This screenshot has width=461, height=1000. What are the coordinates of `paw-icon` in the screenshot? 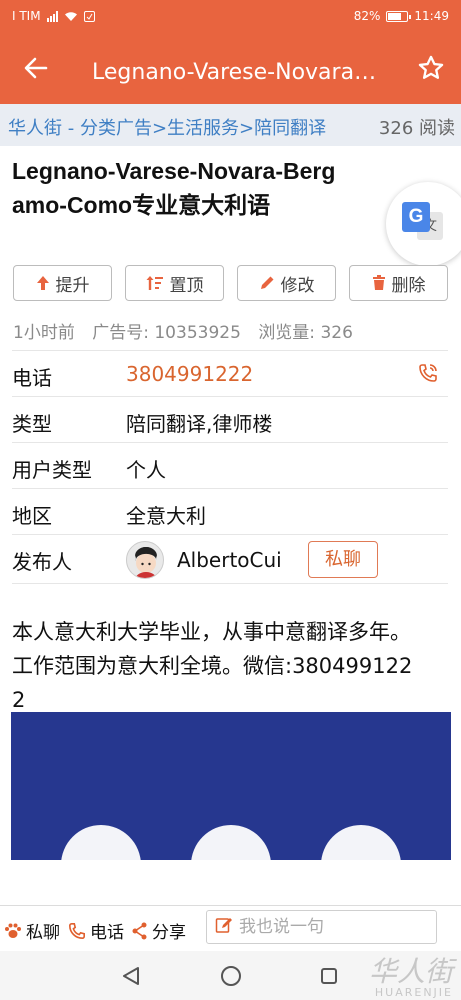 It's located at (13, 931).